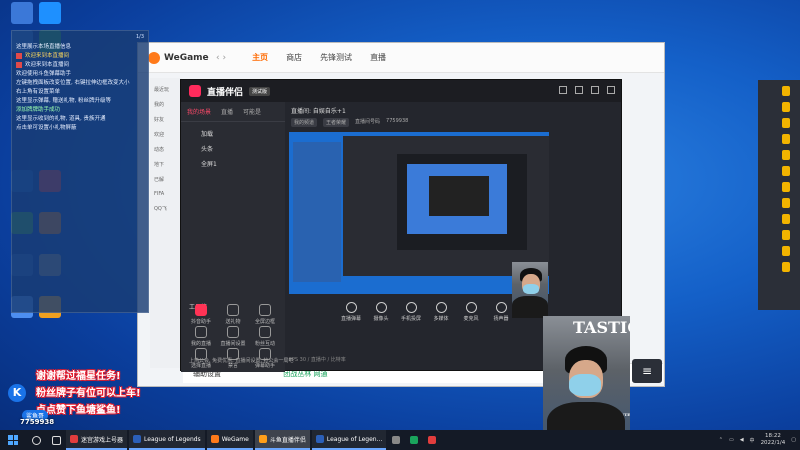 The height and width of the screenshot is (450, 800). Describe the element at coordinates (397, 121) in the screenshot. I see `room-meta-item: 7759938` at that location.